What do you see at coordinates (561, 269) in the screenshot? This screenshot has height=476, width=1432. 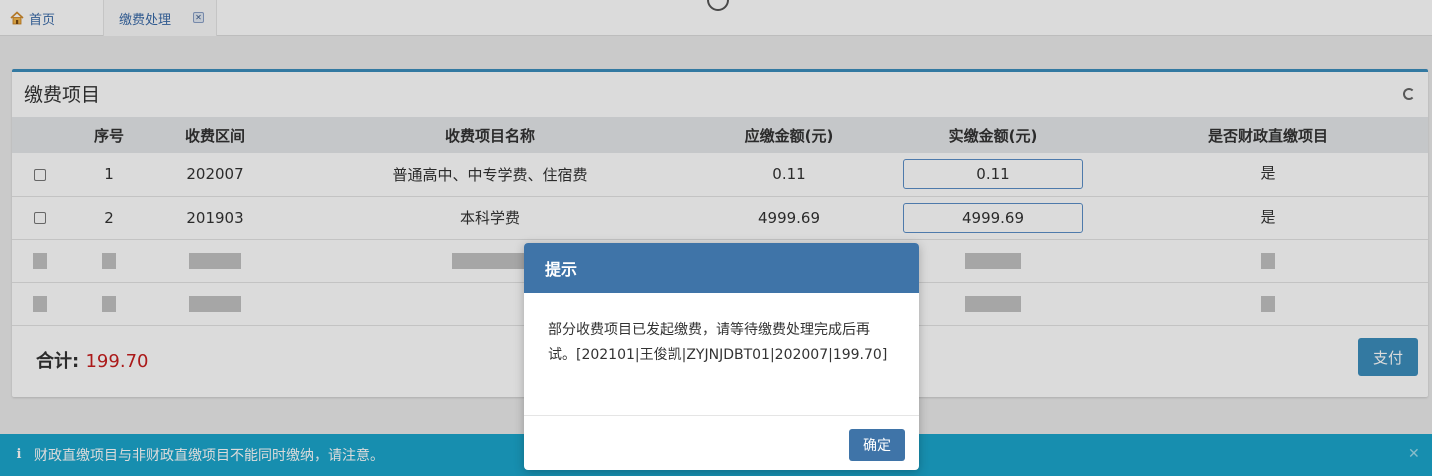 I see `dialog-title: 提示` at bounding box center [561, 269].